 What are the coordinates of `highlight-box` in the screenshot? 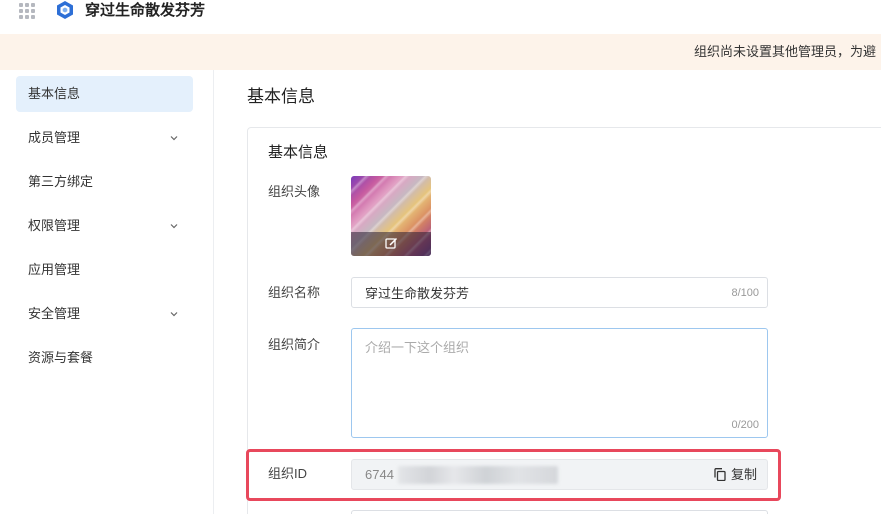 It's located at (513, 475).